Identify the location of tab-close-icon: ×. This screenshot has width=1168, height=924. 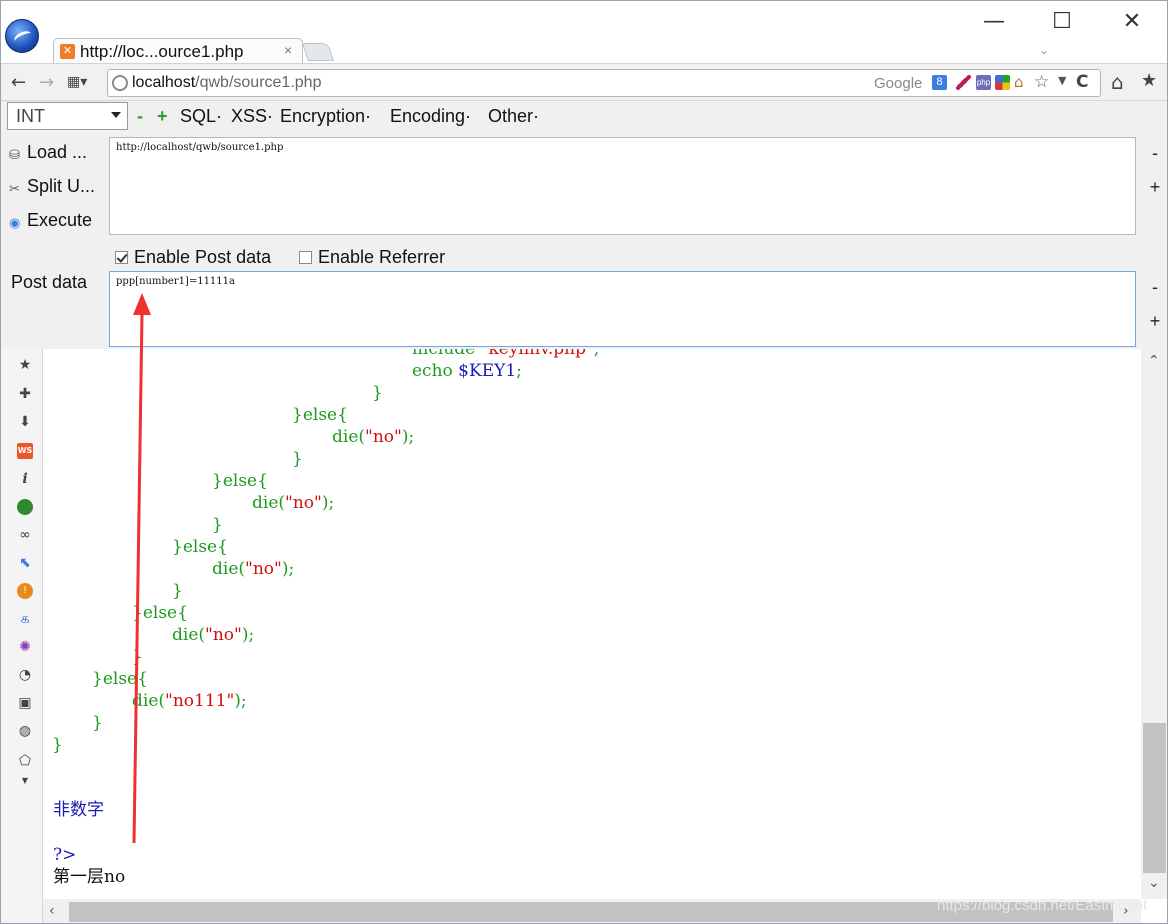
(288, 50).